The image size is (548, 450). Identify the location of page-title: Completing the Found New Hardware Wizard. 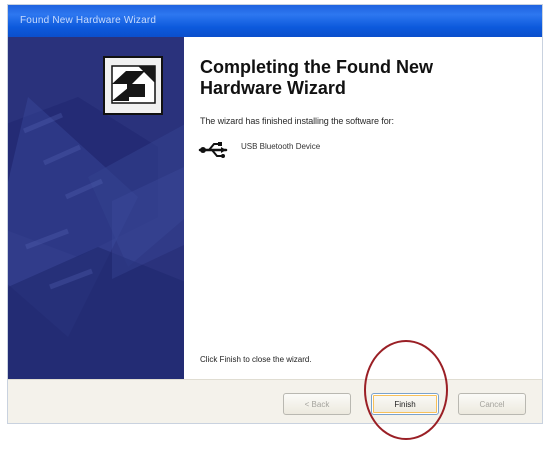
(316, 77).